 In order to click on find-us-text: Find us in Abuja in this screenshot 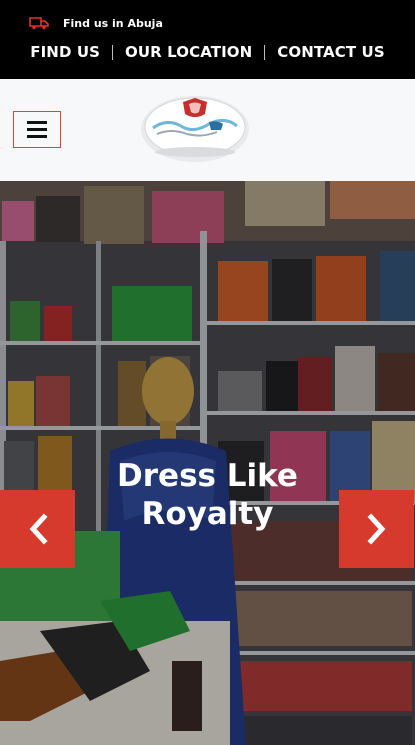, I will do `click(113, 23)`.